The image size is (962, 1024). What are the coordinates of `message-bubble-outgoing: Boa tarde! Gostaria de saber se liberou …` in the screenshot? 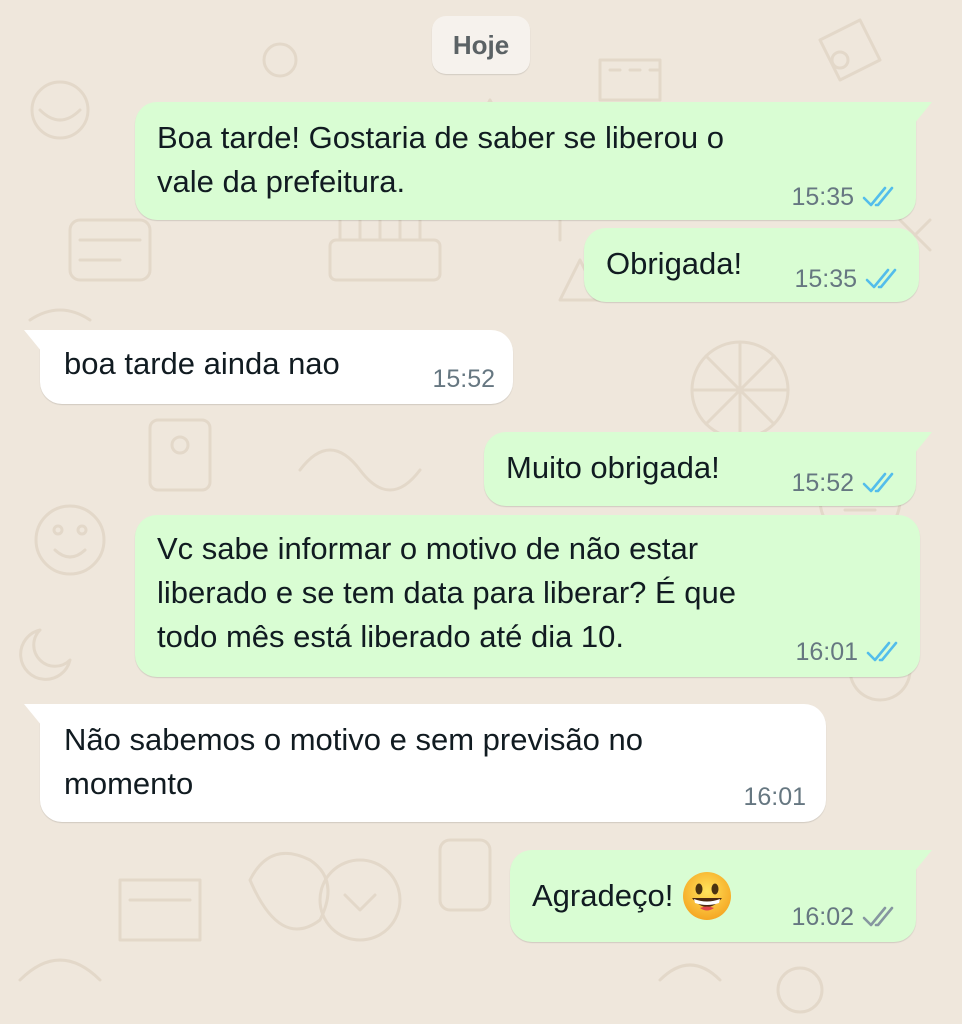 It's located at (533, 161).